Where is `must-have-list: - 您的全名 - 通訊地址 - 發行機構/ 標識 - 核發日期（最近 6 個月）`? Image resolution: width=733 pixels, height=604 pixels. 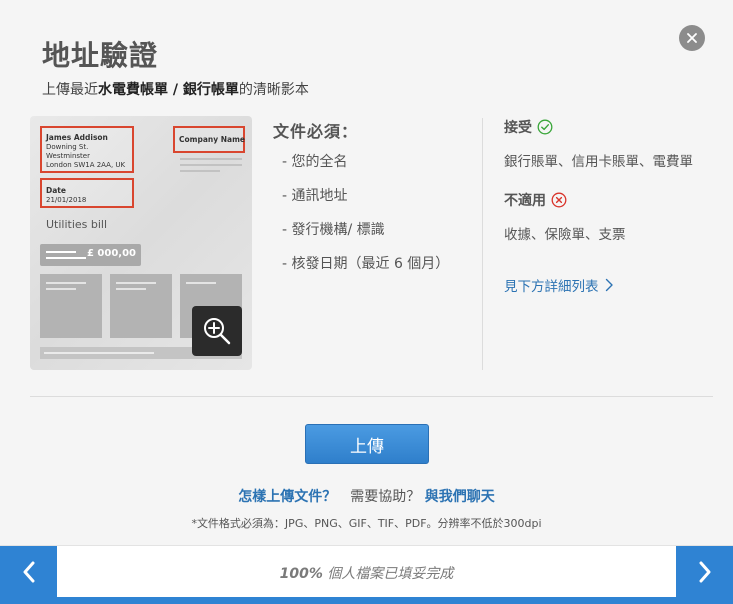 must-have-list: - 您的全名 - 通訊地址 - 發行機構/ 標識 - 核發日期（最近 6 個月） is located at coordinates (365, 222).